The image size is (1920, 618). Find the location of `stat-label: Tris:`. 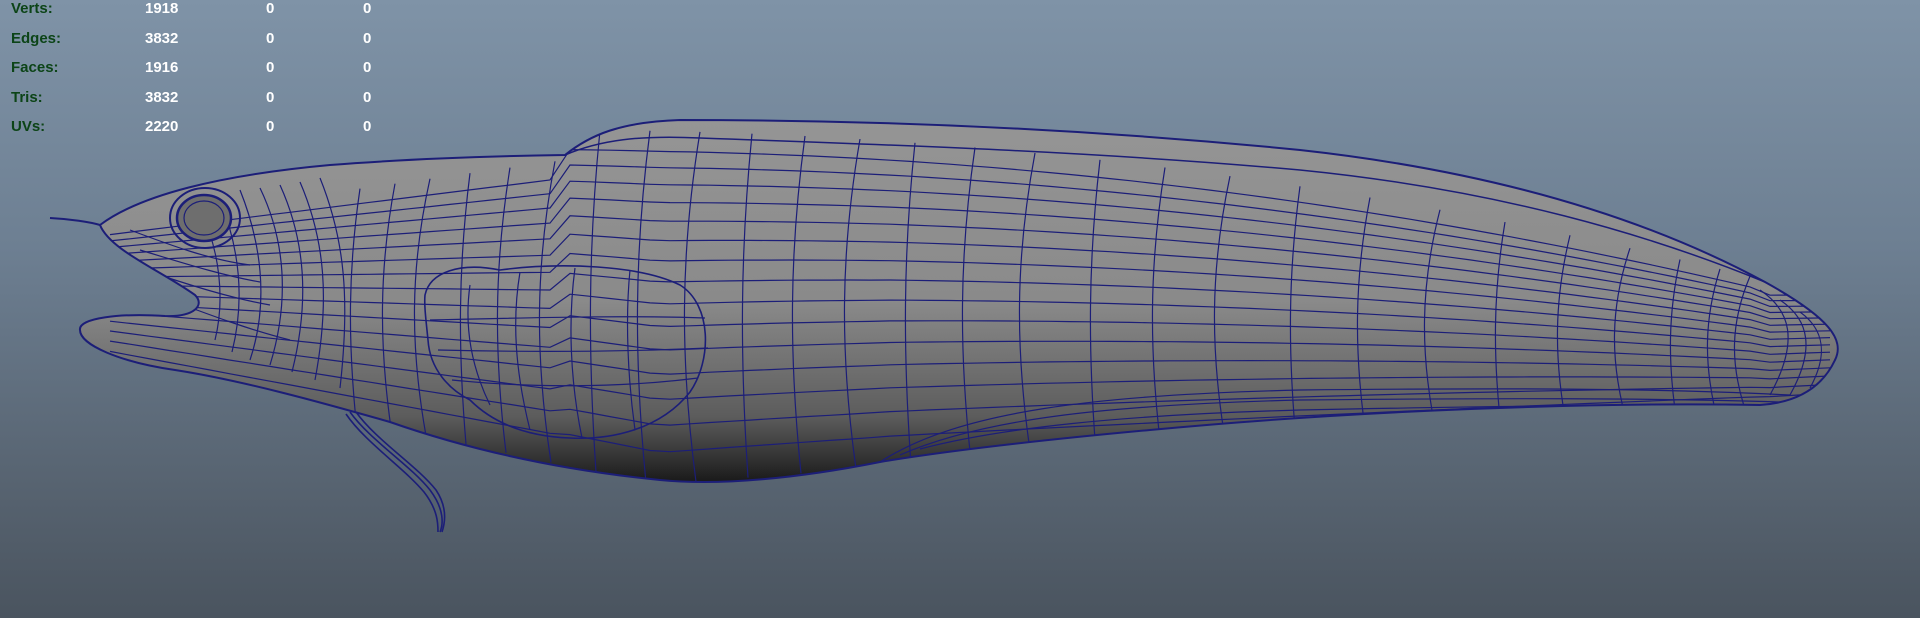

stat-label: Tris: is located at coordinates (27, 97).